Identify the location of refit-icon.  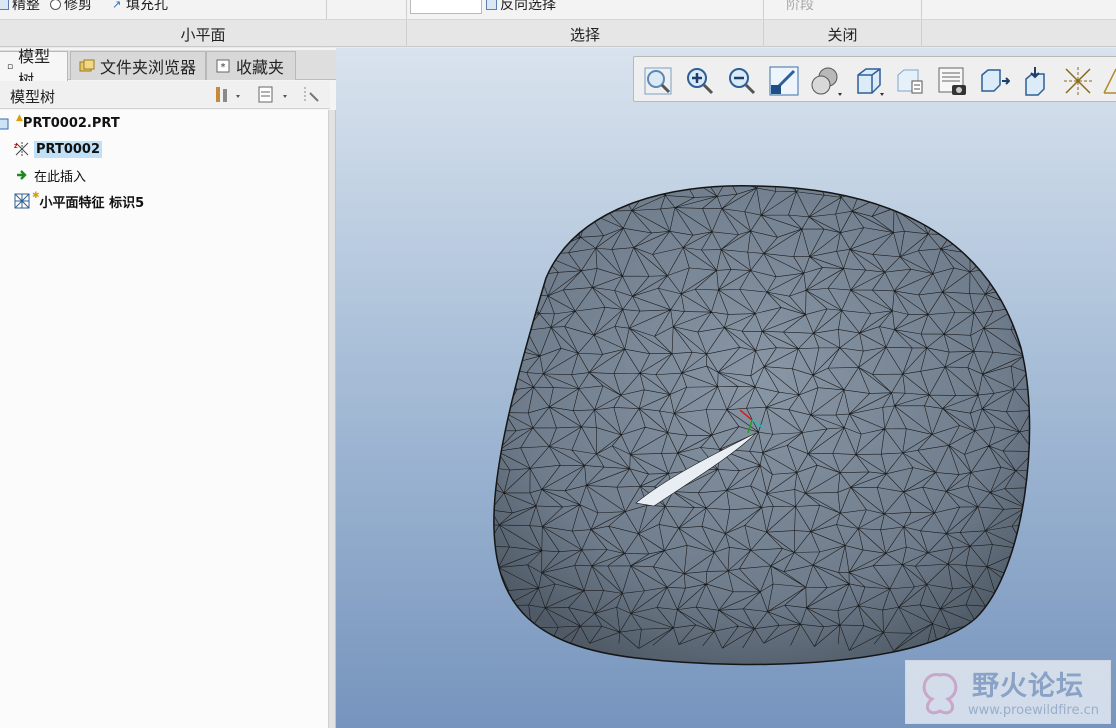
(658, 81).